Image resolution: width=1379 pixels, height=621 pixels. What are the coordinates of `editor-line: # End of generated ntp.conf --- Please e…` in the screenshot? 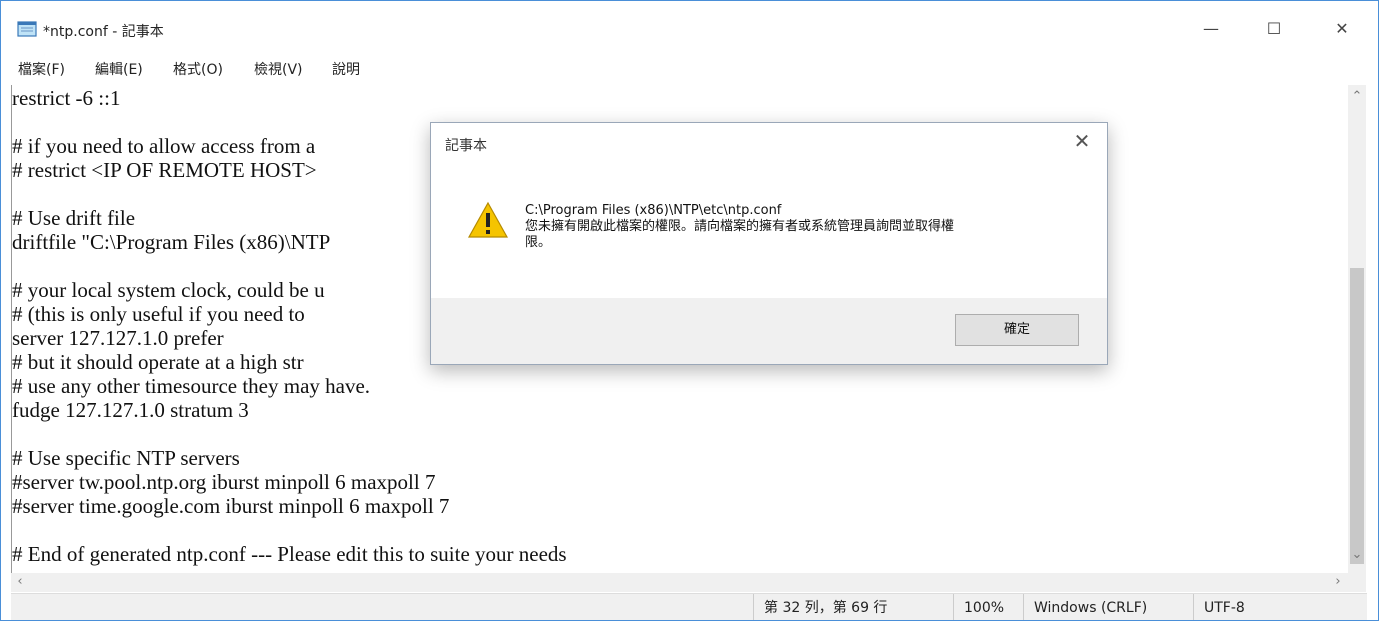 It's located at (289, 554).